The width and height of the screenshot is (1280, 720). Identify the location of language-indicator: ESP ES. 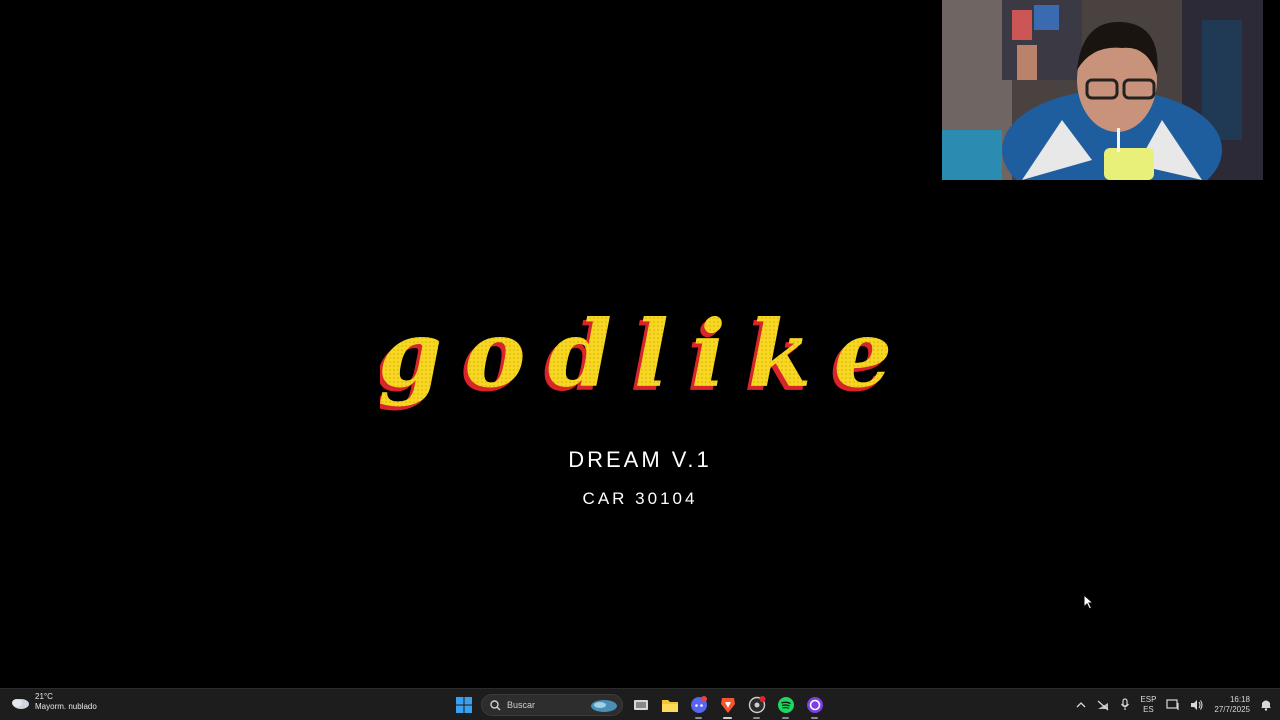
(1148, 705).